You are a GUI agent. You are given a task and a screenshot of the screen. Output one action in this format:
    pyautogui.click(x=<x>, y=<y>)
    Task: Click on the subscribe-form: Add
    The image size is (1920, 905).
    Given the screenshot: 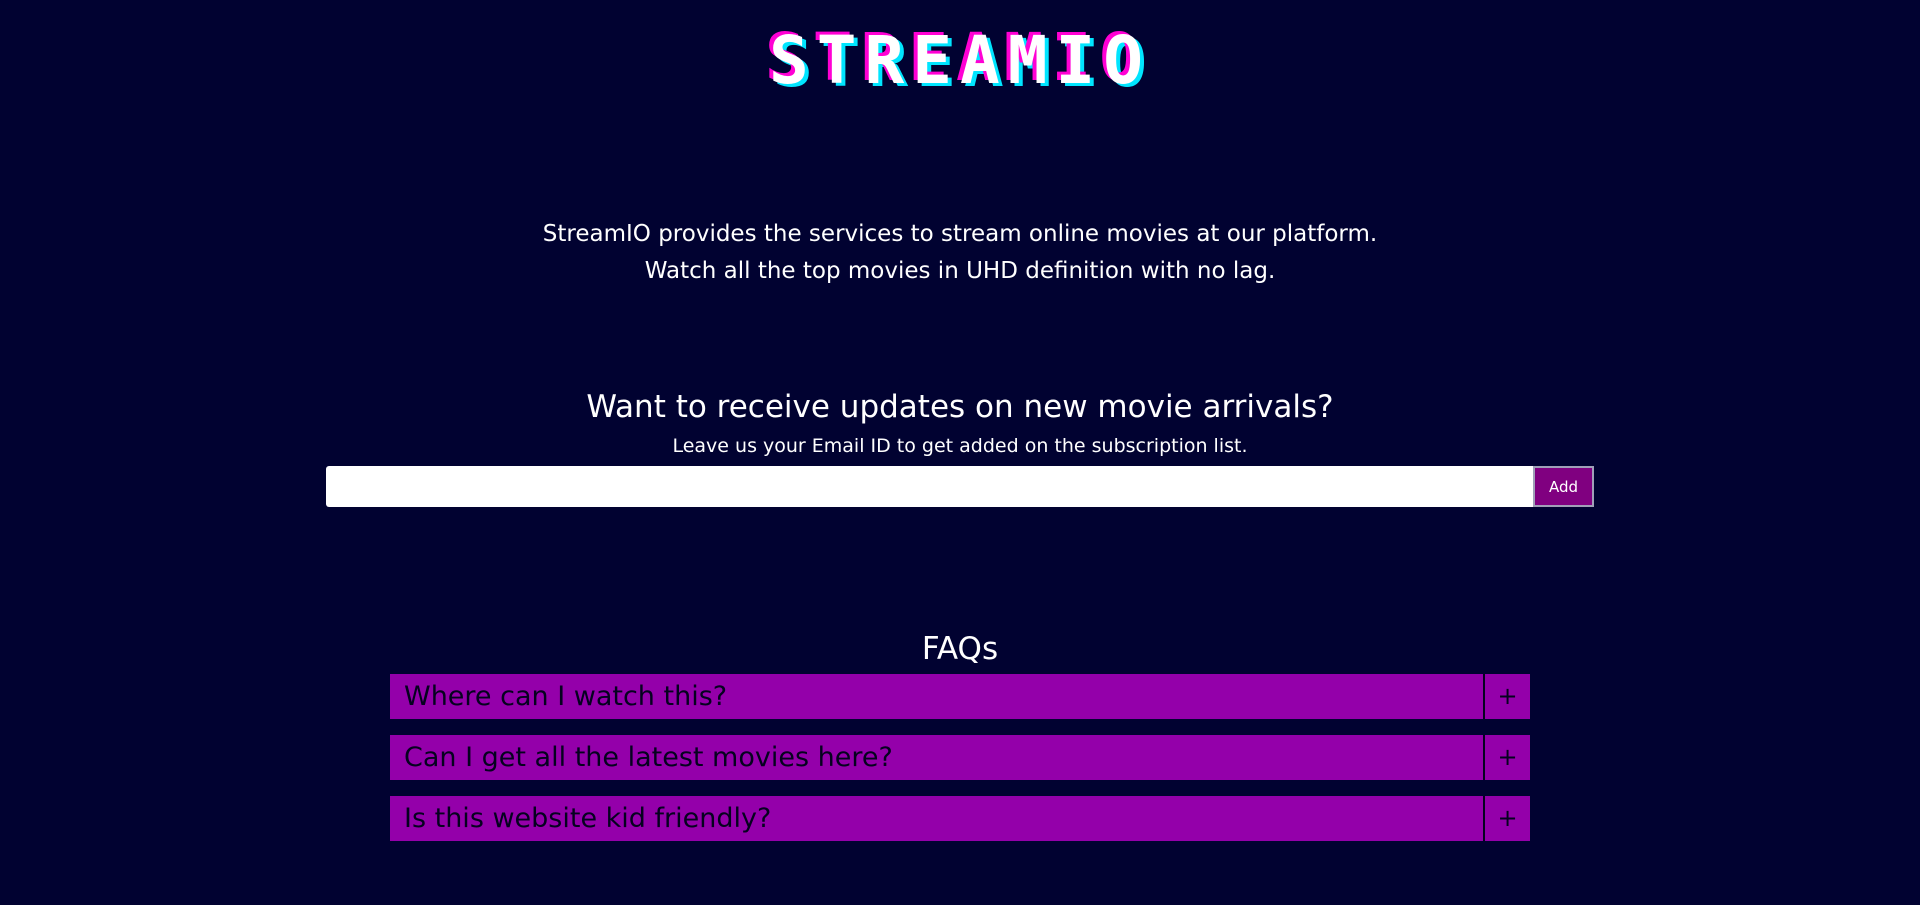 What is the action you would take?
    pyautogui.click(x=960, y=486)
    